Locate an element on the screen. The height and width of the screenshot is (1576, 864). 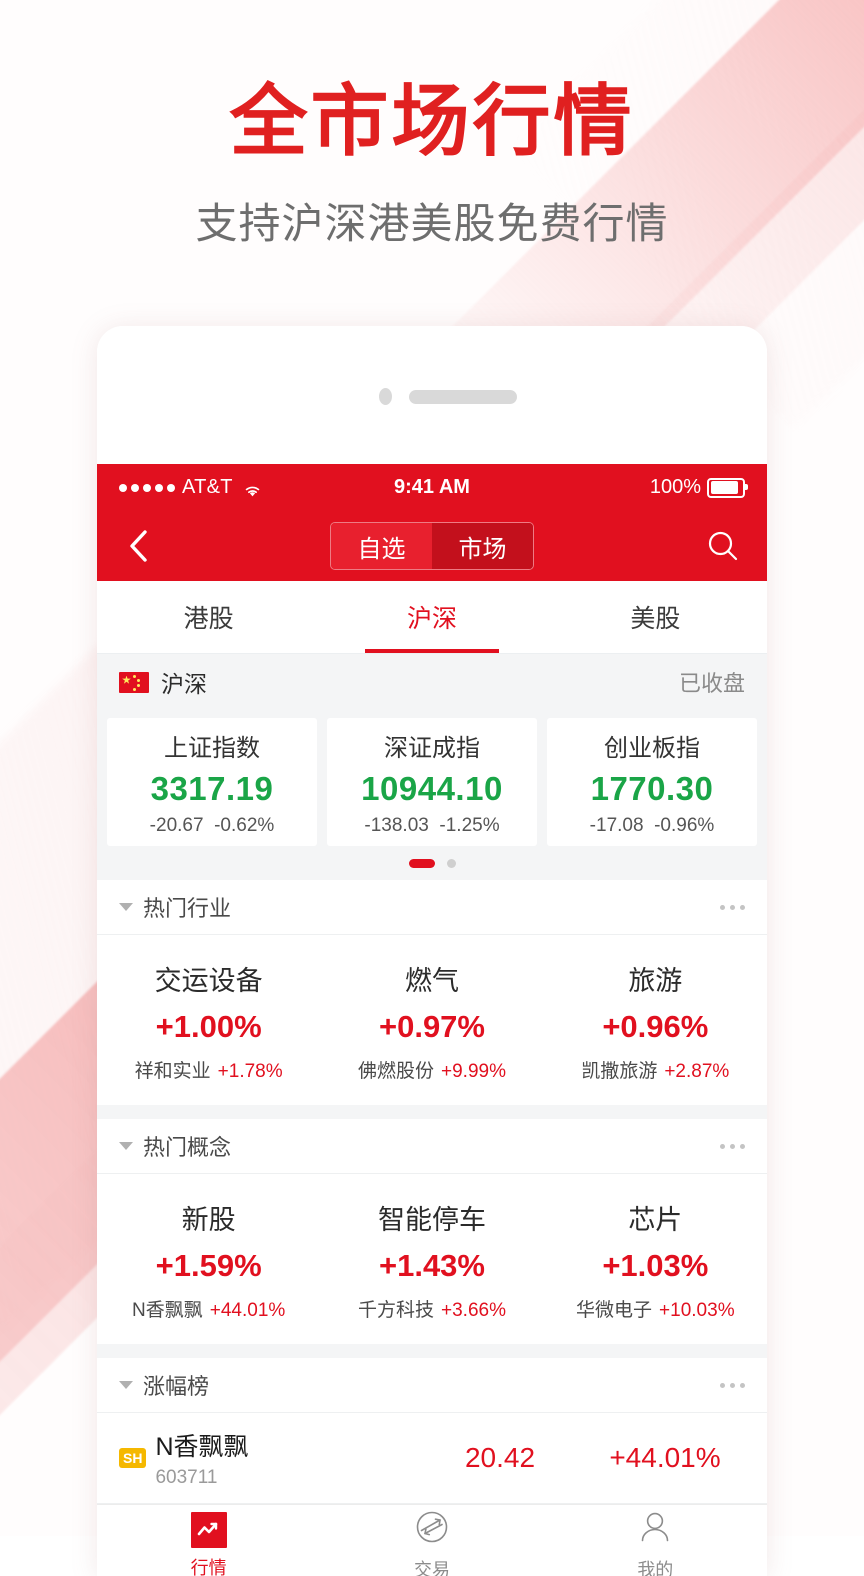
index-name: 上证指数 is located at coordinates (212, 745).